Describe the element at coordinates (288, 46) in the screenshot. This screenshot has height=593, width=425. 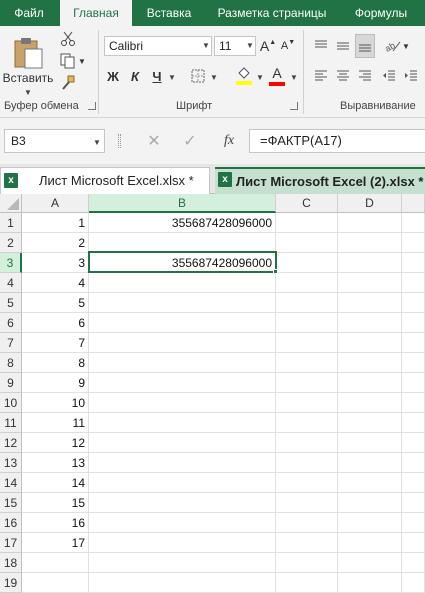
I see `shrink-font-button: A ▼` at that location.